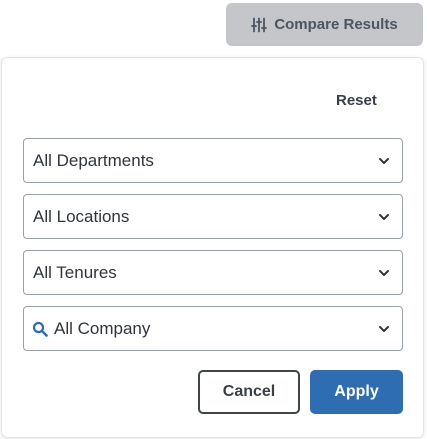 The height and width of the screenshot is (439, 427). I want to click on location-select-value: All Locations, so click(81, 216).